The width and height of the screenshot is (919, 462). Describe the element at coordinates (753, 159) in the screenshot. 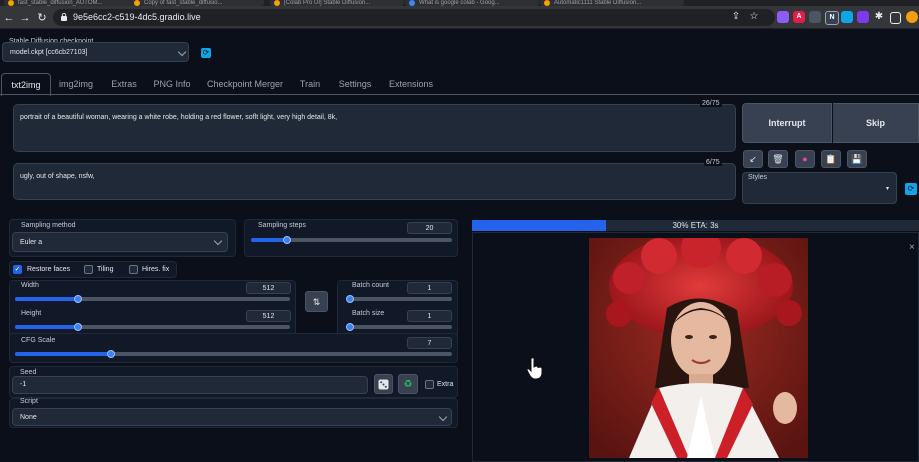

I see `read-params-button: ↙` at that location.